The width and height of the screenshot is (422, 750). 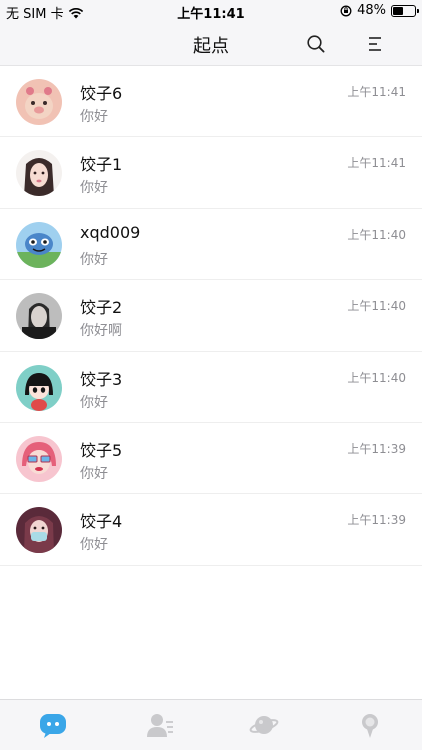 I want to click on profile-icon, so click(x=370, y=725).